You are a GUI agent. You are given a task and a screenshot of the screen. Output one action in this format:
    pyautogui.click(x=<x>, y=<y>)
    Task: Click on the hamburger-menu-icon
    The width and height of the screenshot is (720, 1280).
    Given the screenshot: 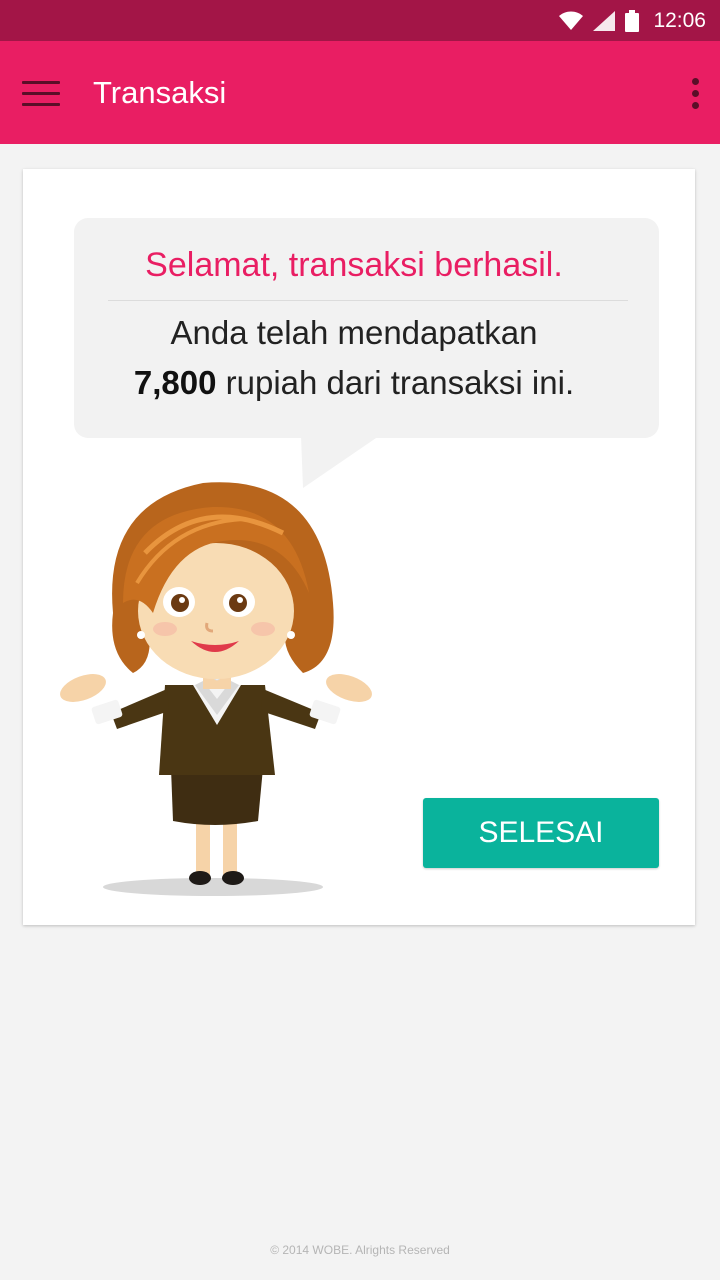 What is the action you would take?
    pyautogui.click(x=42, y=94)
    